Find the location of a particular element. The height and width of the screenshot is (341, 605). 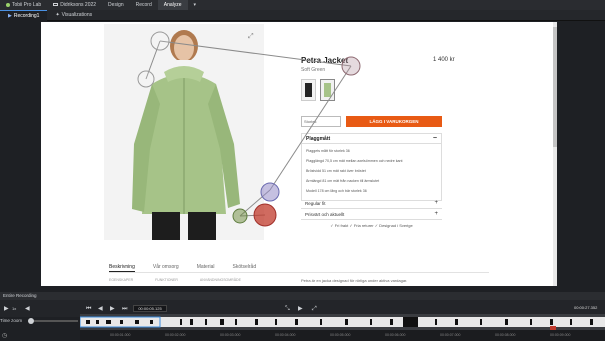

scrollbar-thumb is located at coordinates (555, 87).